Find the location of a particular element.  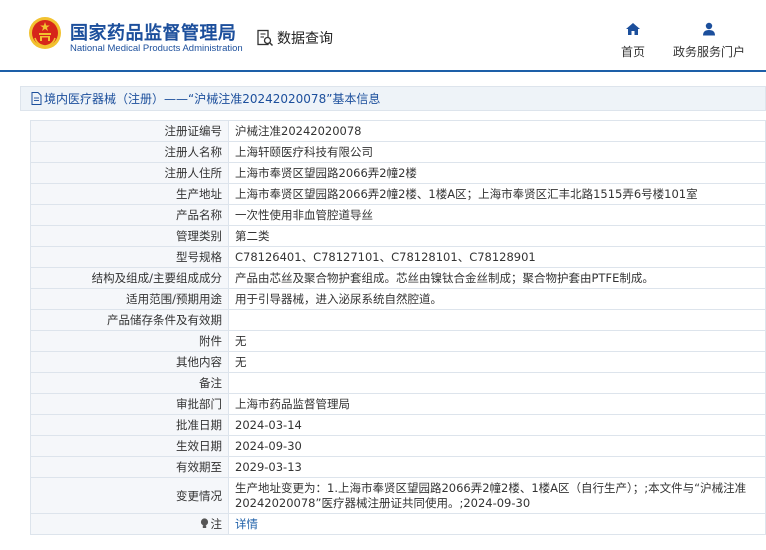

user-icon is located at coordinates (709, 29).